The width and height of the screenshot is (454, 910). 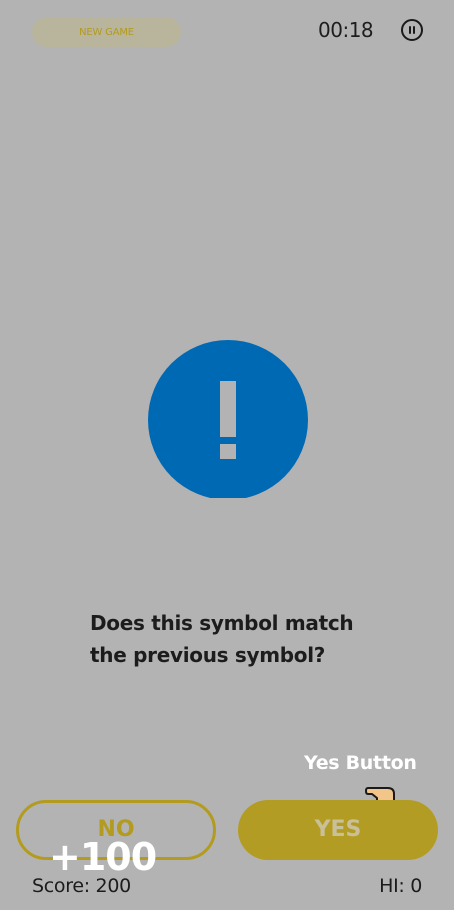 What do you see at coordinates (208, 655) in the screenshot?
I see `question-line-2: the previous symbol?` at bounding box center [208, 655].